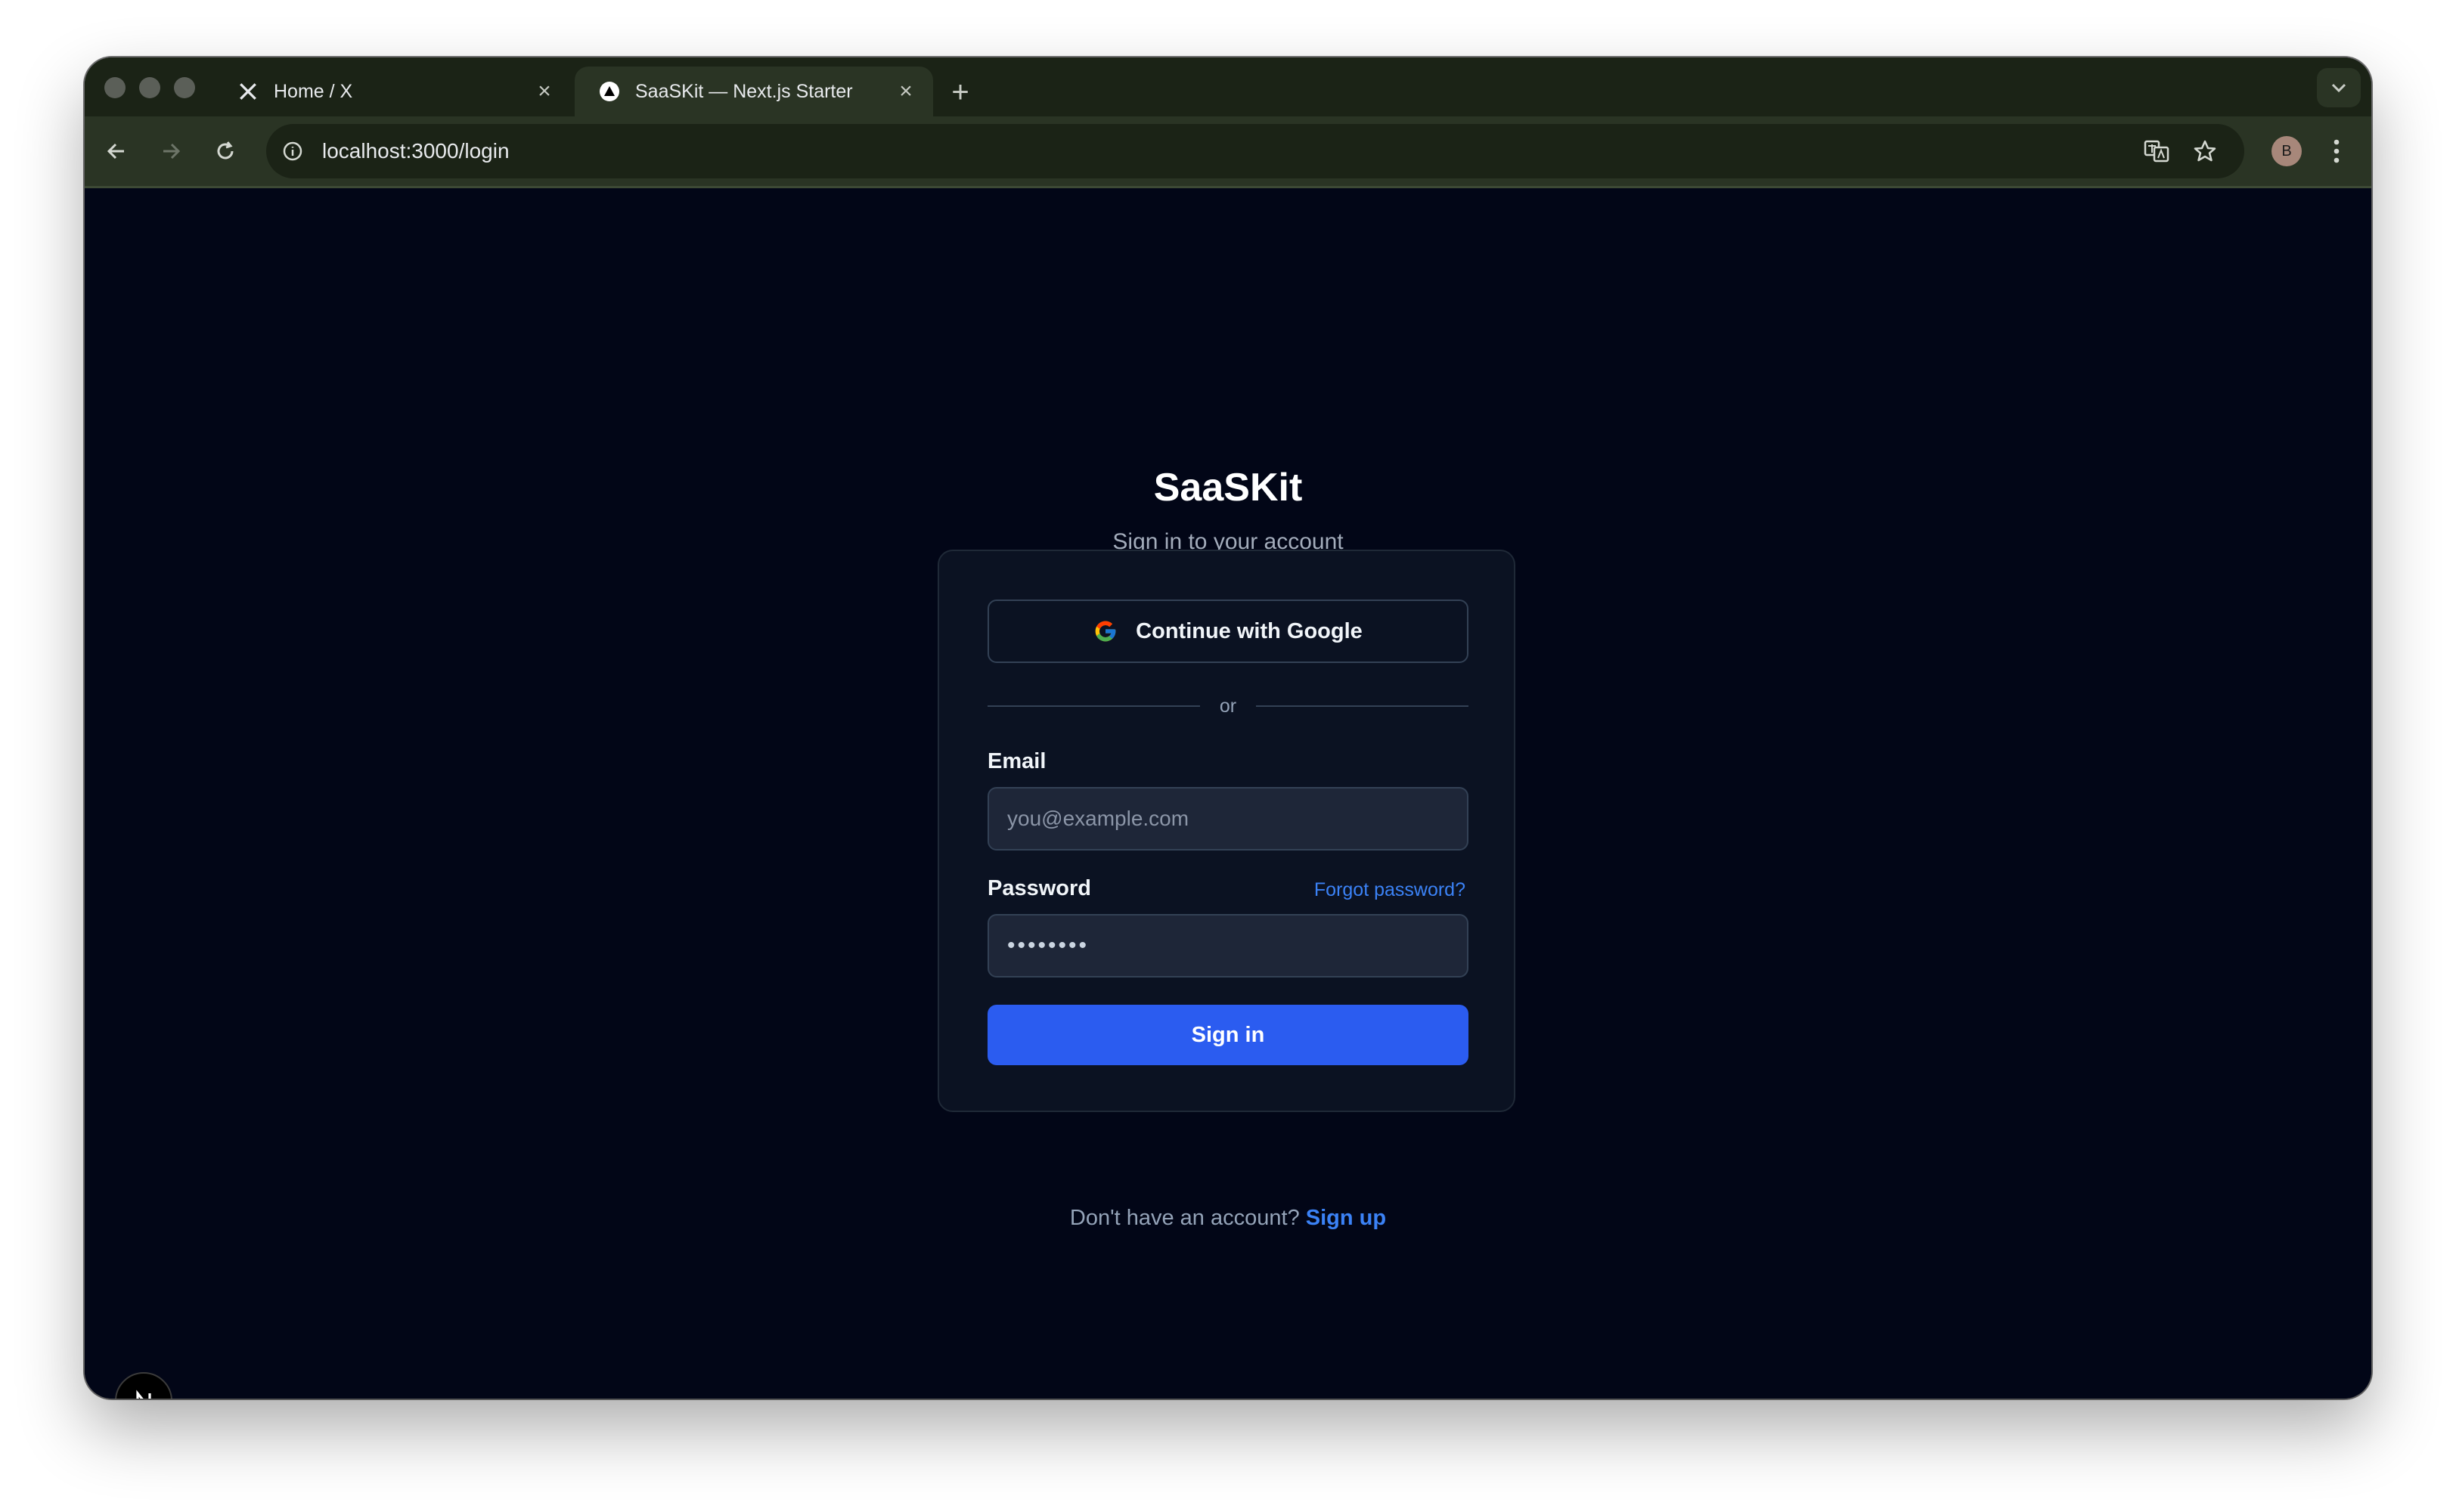 The width and height of the screenshot is (2456, 1512). What do you see at coordinates (115, 87) in the screenshot?
I see `close-window-button` at bounding box center [115, 87].